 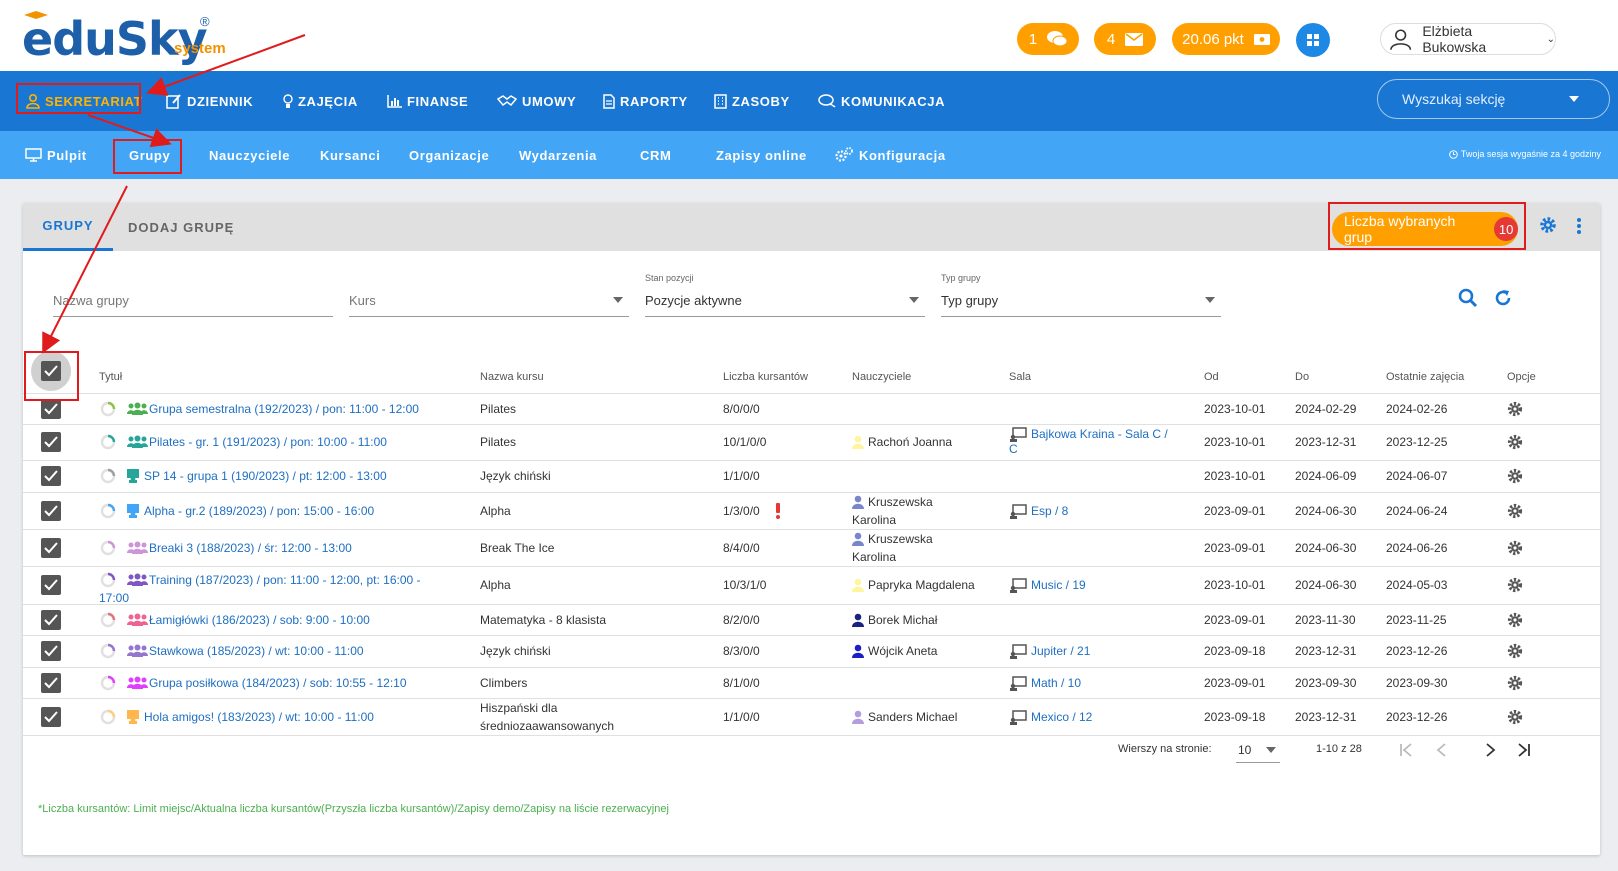 I want to click on room-link: Jupiter / 21, so click(x=1060, y=651).